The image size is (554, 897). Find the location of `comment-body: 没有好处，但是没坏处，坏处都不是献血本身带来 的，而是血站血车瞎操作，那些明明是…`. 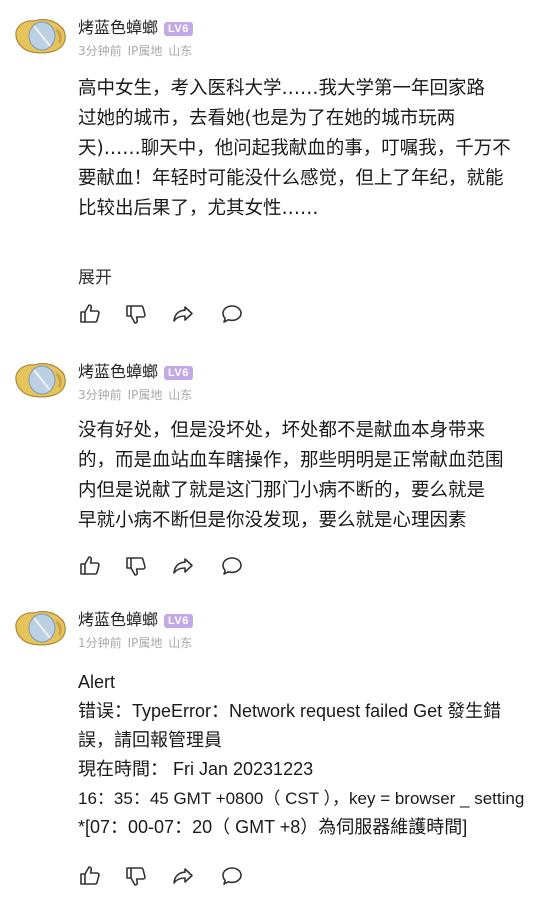

comment-body: 没有好处，但是没坏处，坏处都不是献血本身带来 的，而是血站血车瞎操作，那些明明是… is located at coordinates (312, 476).